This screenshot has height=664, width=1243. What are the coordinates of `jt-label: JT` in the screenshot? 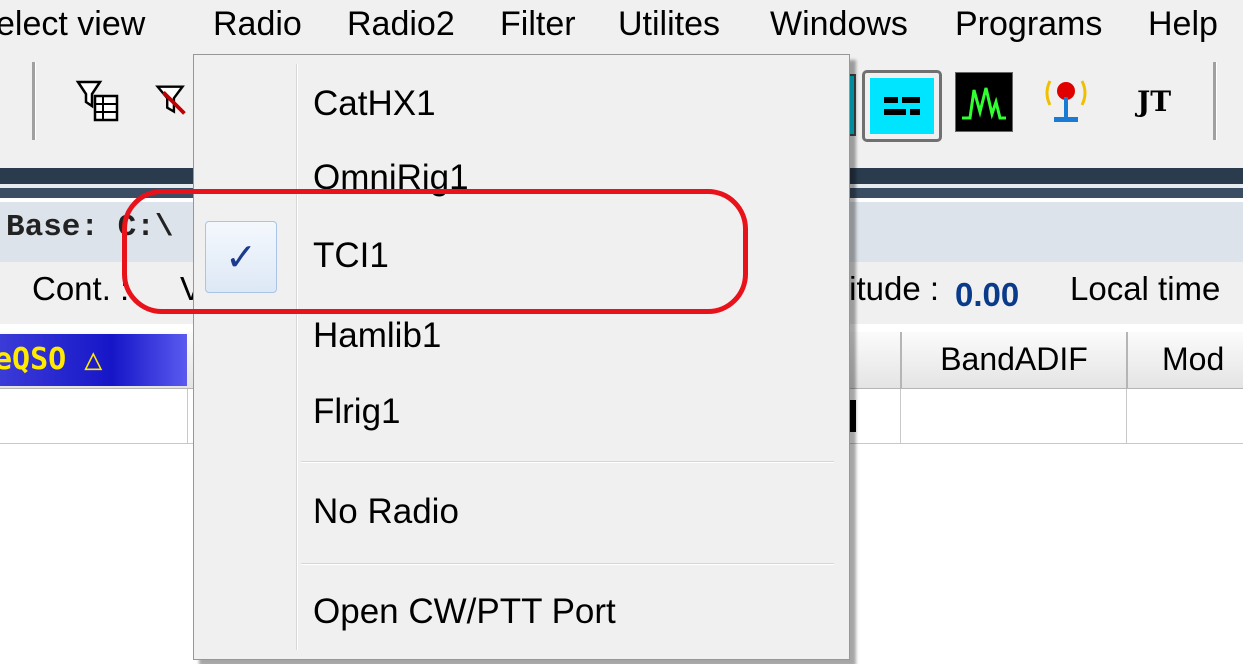 It's located at (1154, 101).